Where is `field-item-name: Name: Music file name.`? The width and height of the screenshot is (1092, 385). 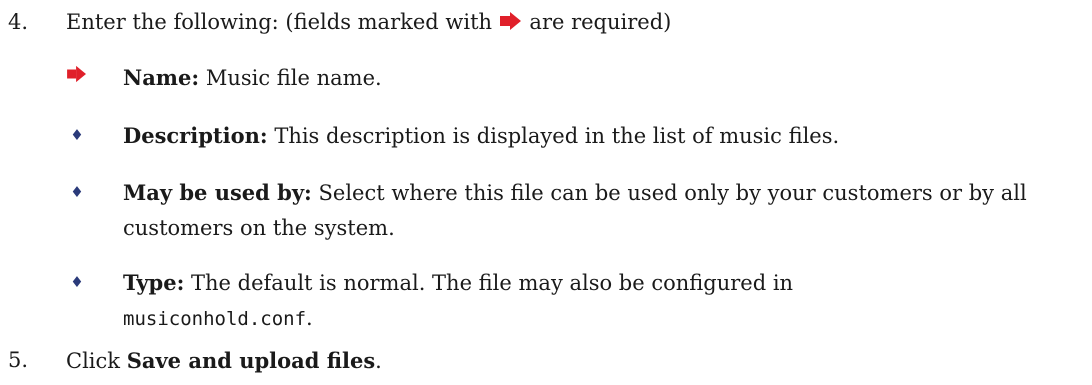 field-item-name: Name: Music file name. is located at coordinates (546, 77).